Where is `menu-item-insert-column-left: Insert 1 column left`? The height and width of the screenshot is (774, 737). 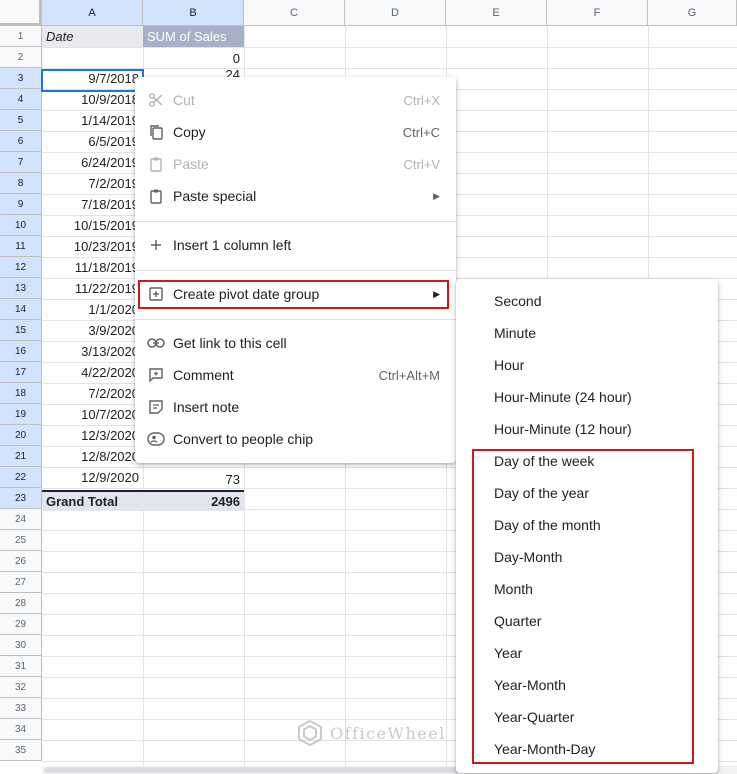 menu-item-insert-column-left: Insert 1 column left is located at coordinates (295, 245).